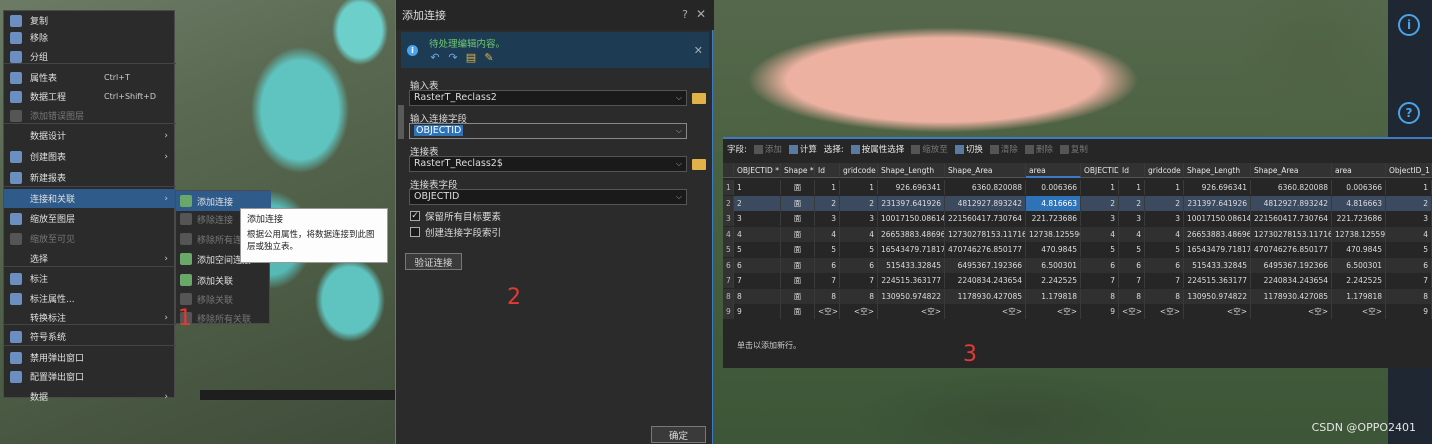 This screenshot has width=1432, height=444. I want to click on checkbox-box: ✓, so click(415, 216).